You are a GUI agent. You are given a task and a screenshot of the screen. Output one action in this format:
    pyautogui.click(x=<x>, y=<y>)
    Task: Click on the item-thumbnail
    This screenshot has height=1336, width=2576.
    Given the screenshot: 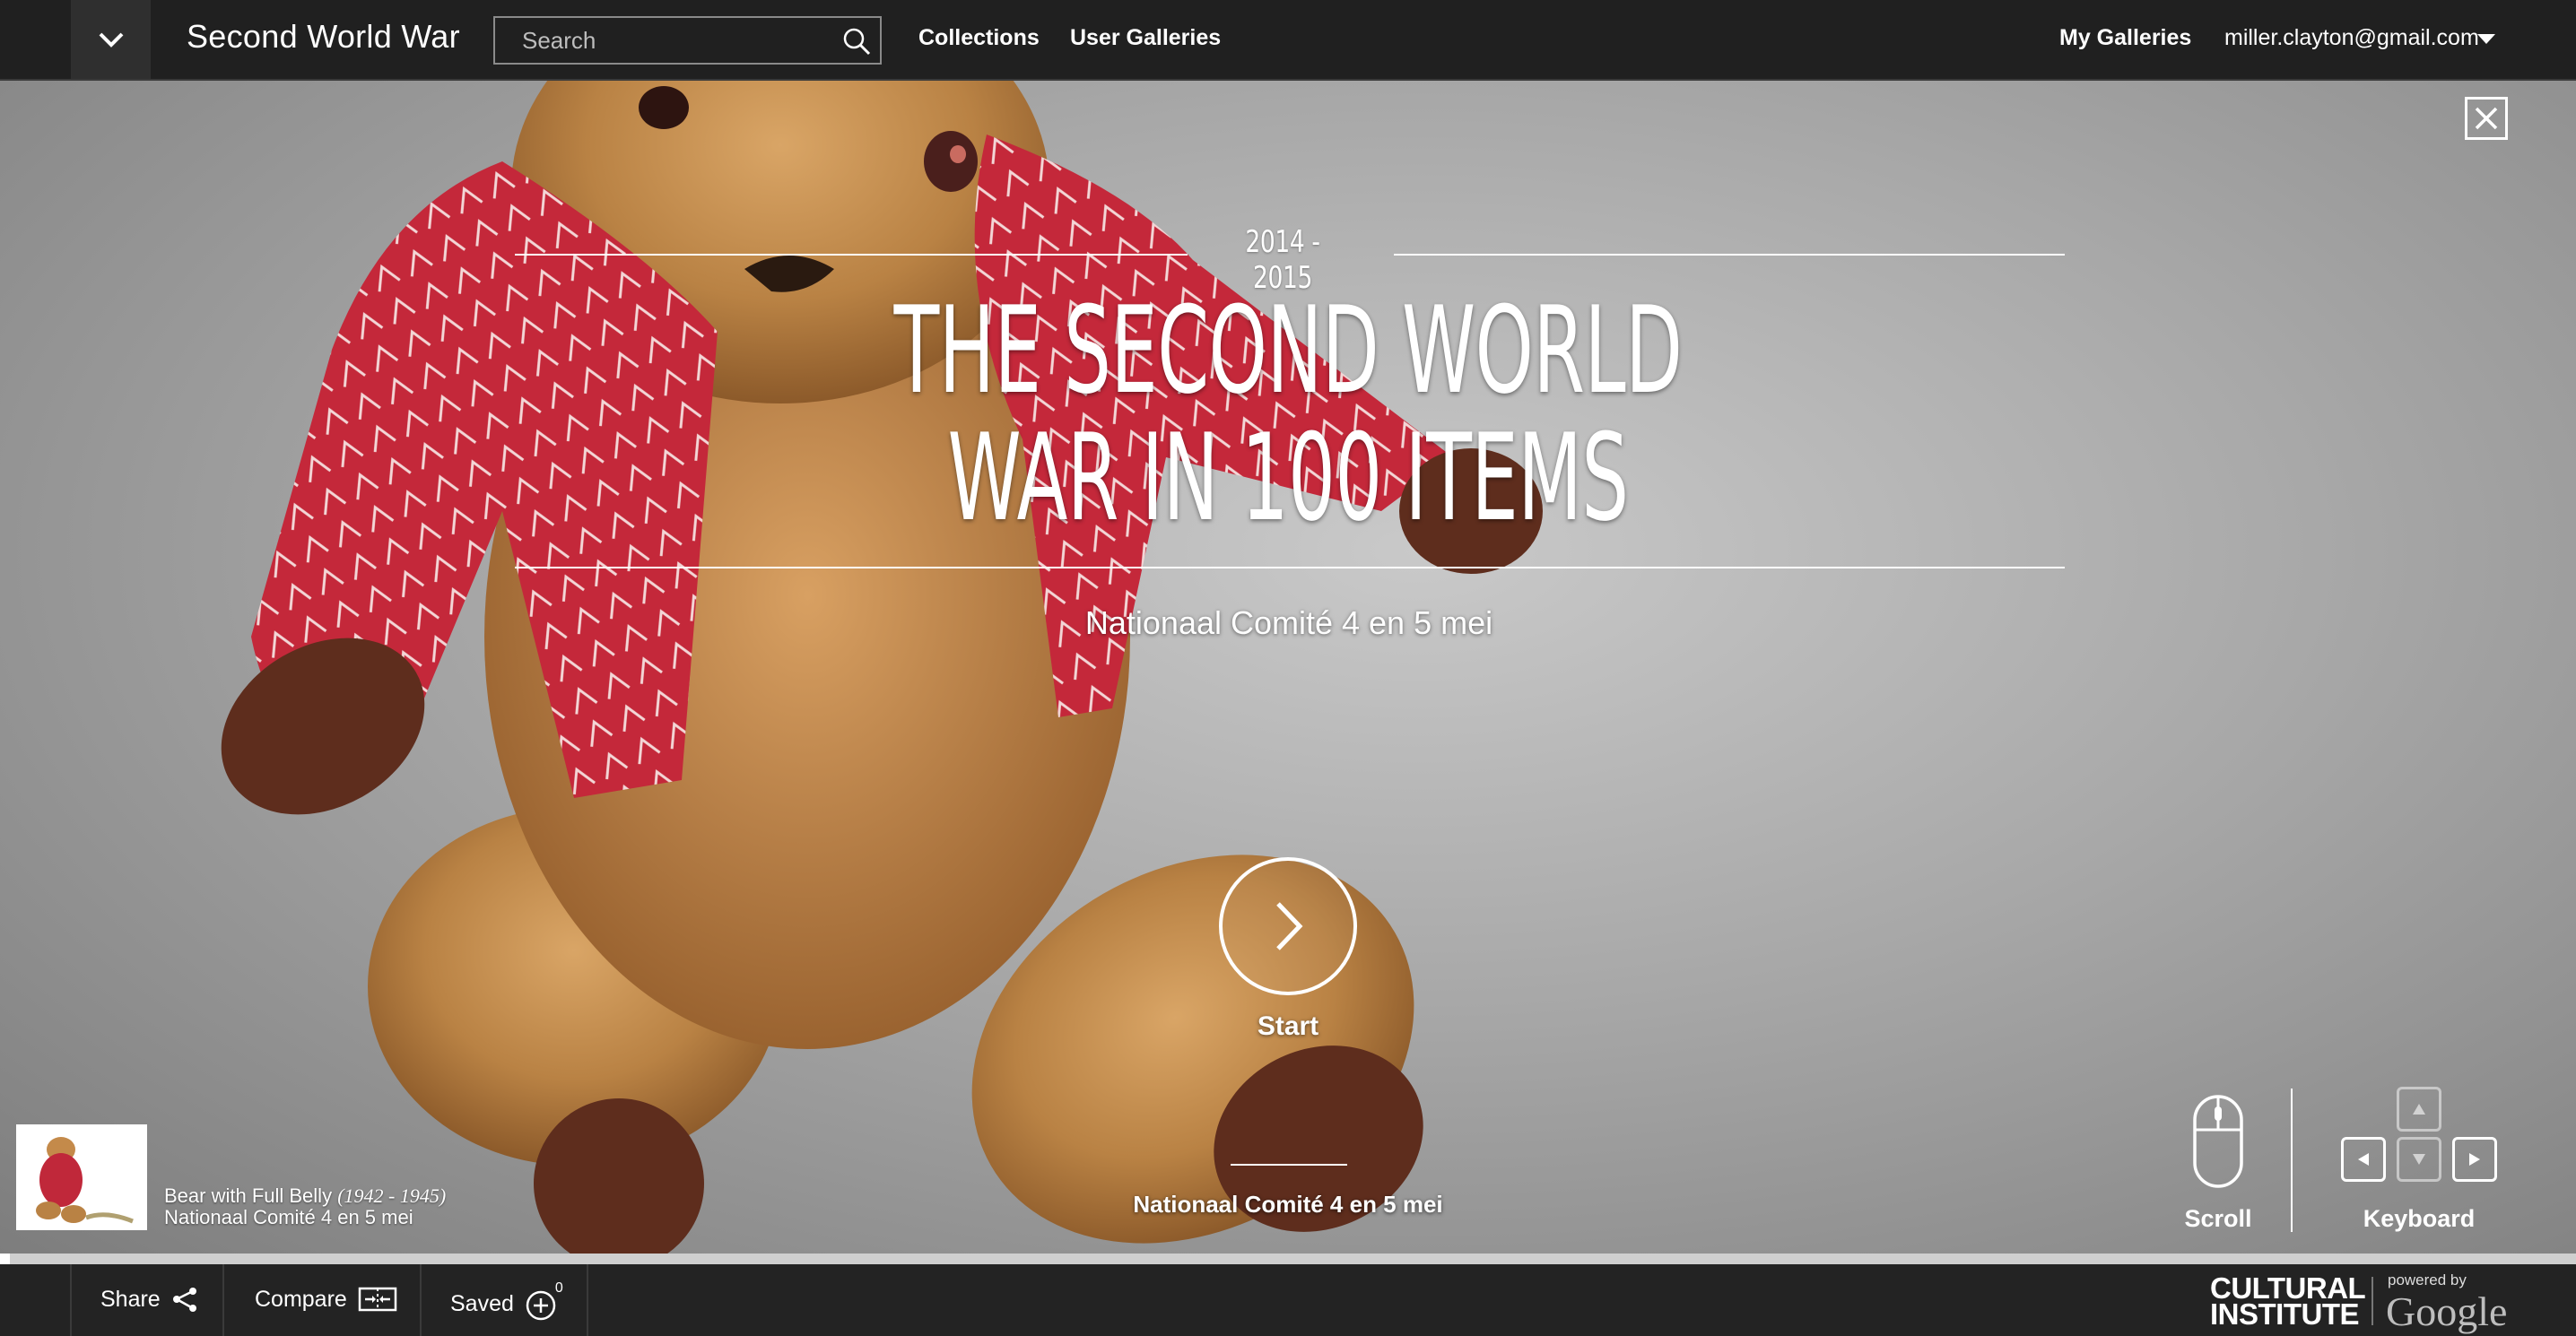 What is the action you would take?
    pyautogui.click(x=81, y=1177)
    